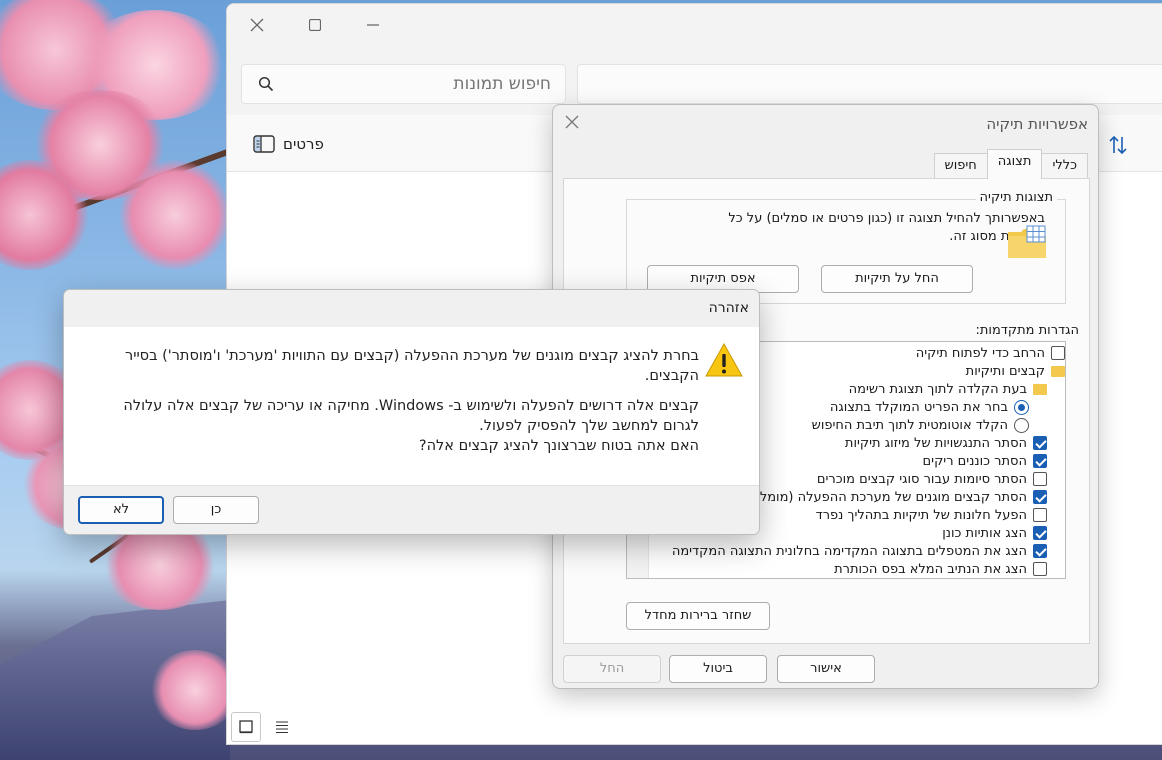 This screenshot has width=1162, height=760. I want to click on advanced-setting-label: בחר את הפריט המוקלד בתצוגה, so click(918, 407).